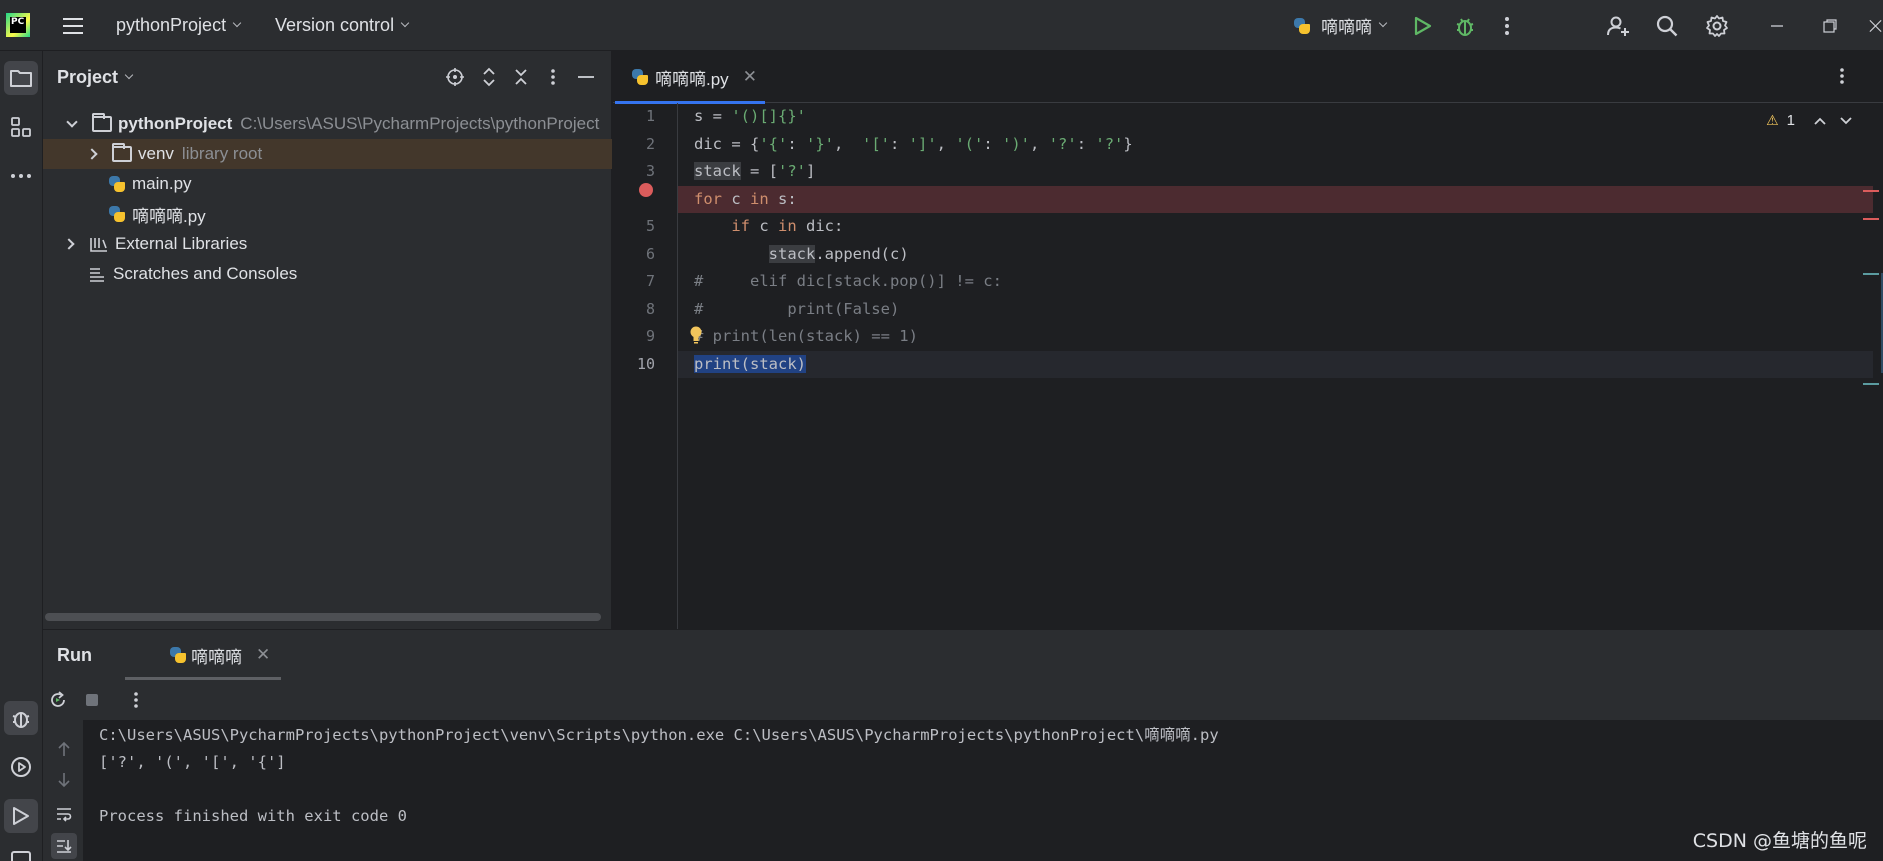 The height and width of the screenshot is (861, 1883). I want to click on soft-wrap-icon, so click(64, 814).